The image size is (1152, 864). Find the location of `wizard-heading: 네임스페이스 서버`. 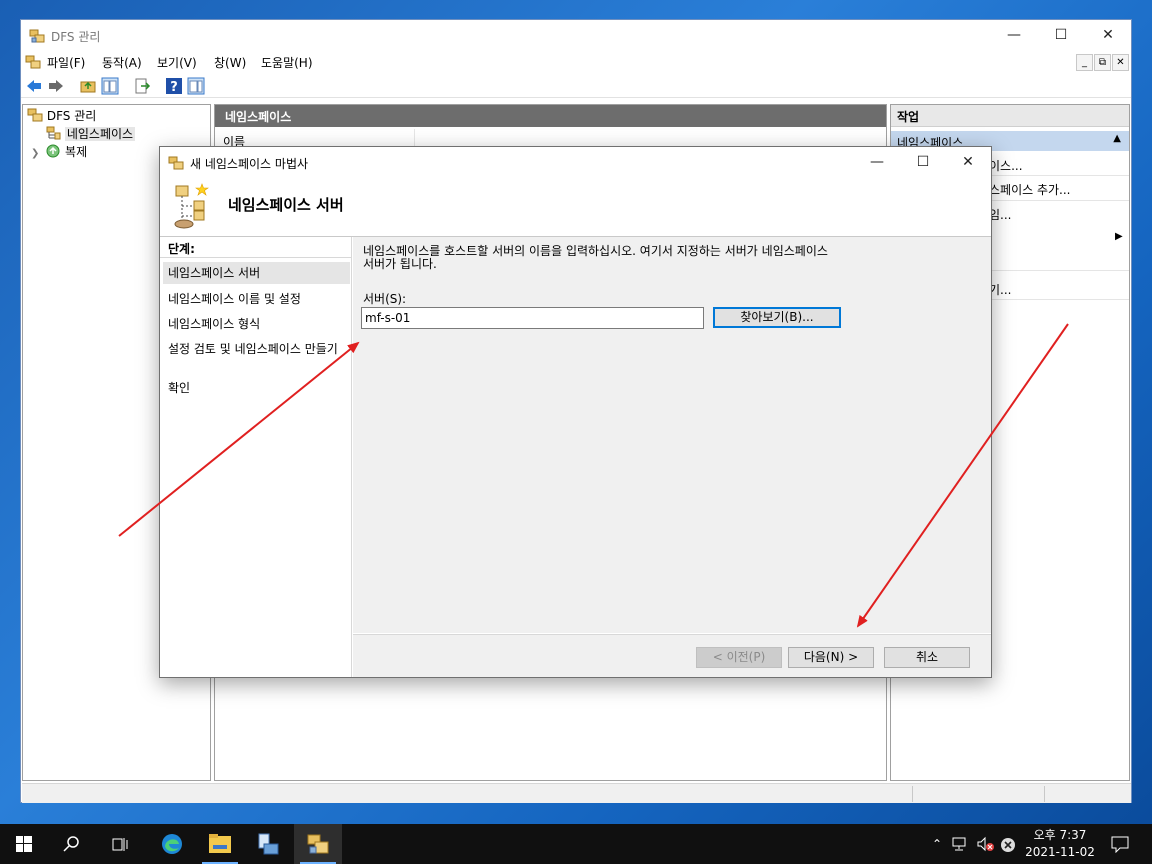

wizard-heading: 네임스페이스 서버 is located at coordinates (286, 205).